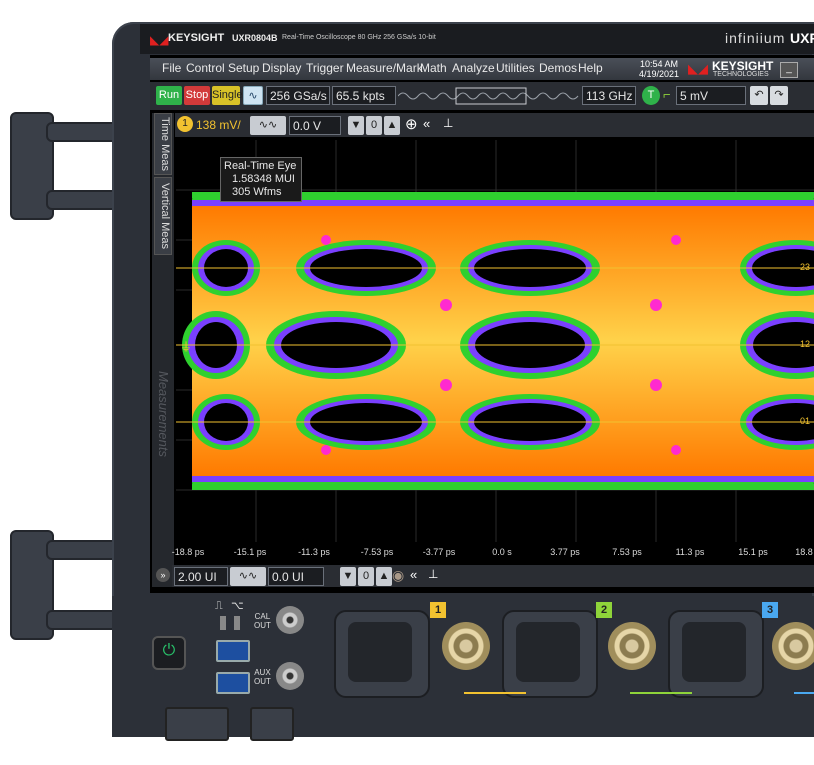 The image size is (814, 765). What do you see at coordinates (364, 95) in the screenshot?
I see `memory-depth-field: 65.5 kpts` at bounding box center [364, 95].